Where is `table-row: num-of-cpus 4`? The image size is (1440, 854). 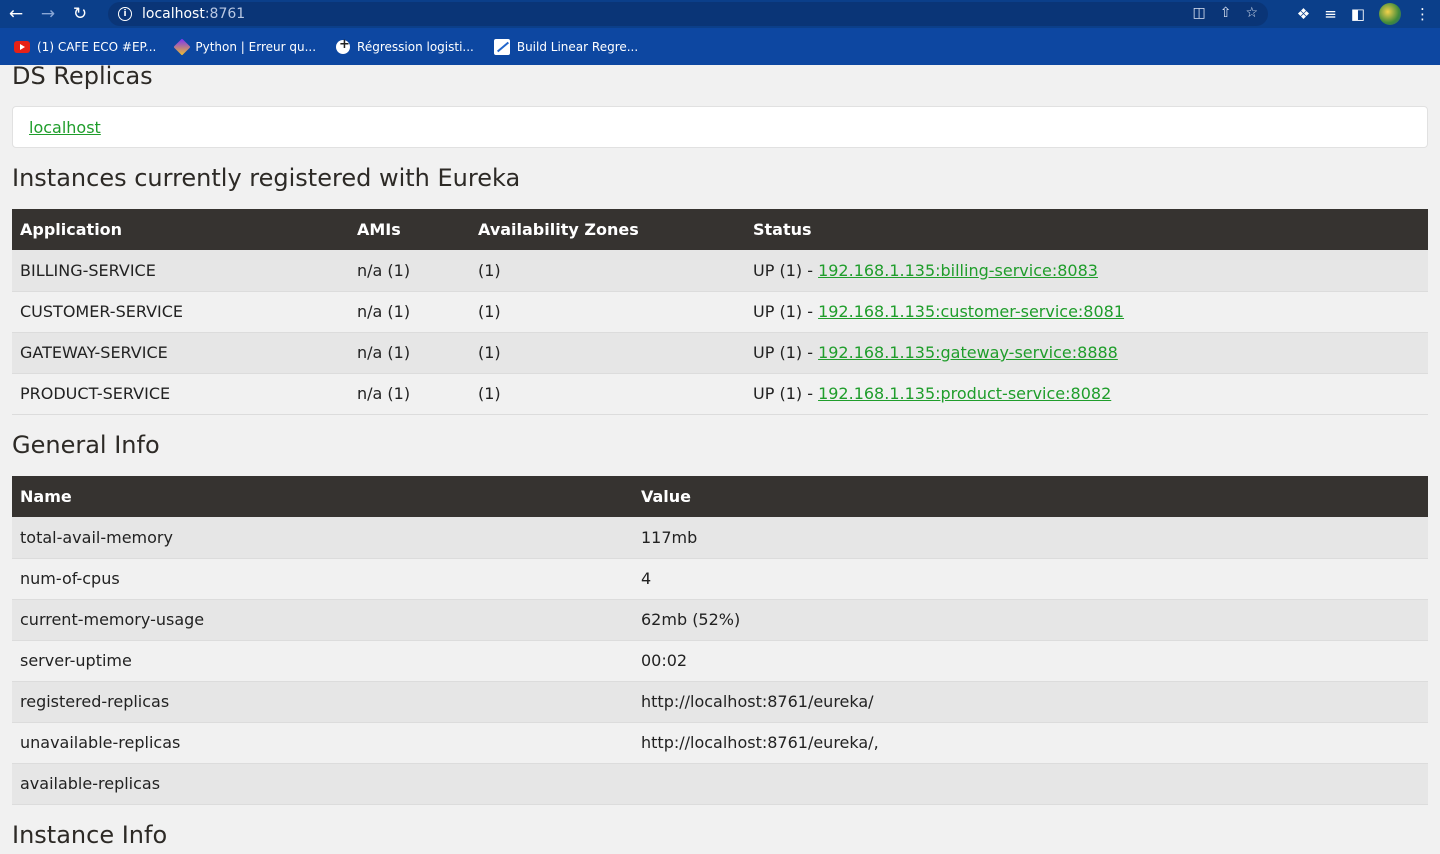
table-row: num-of-cpus 4 is located at coordinates (720, 579).